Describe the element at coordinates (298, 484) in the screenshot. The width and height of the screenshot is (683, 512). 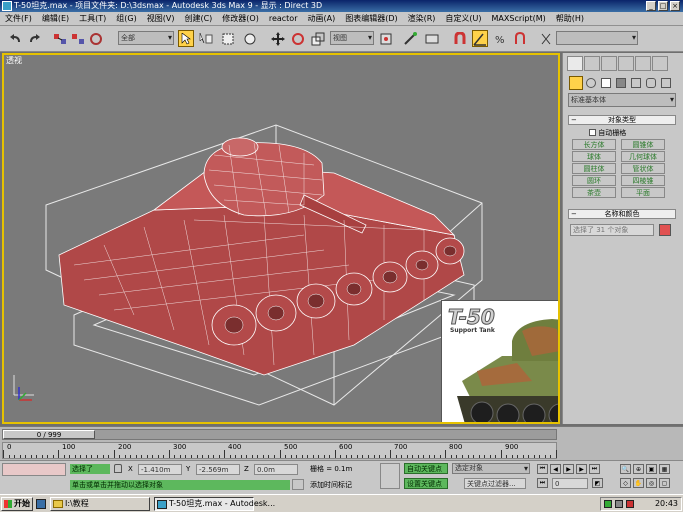
I see `add-time-tag-icon` at that location.